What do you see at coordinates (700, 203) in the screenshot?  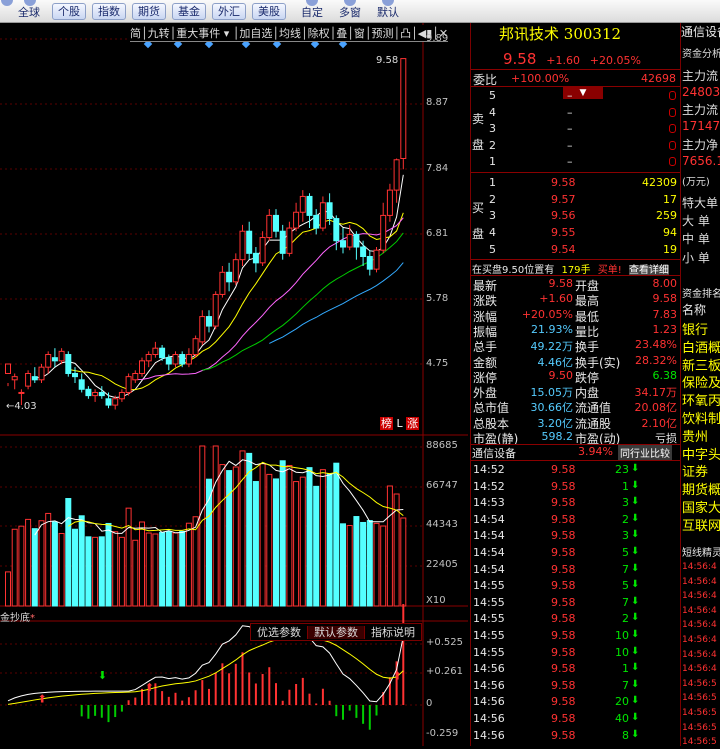 I see `far-label: 特大单` at bounding box center [700, 203].